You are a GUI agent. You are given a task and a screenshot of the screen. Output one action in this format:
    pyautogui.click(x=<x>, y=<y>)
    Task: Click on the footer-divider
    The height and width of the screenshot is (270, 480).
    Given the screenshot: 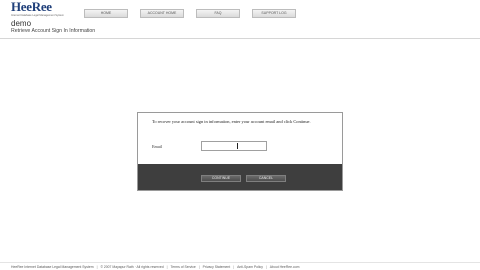 What is the action you would take?
    pyautogui.click(x=240, y=262)
    